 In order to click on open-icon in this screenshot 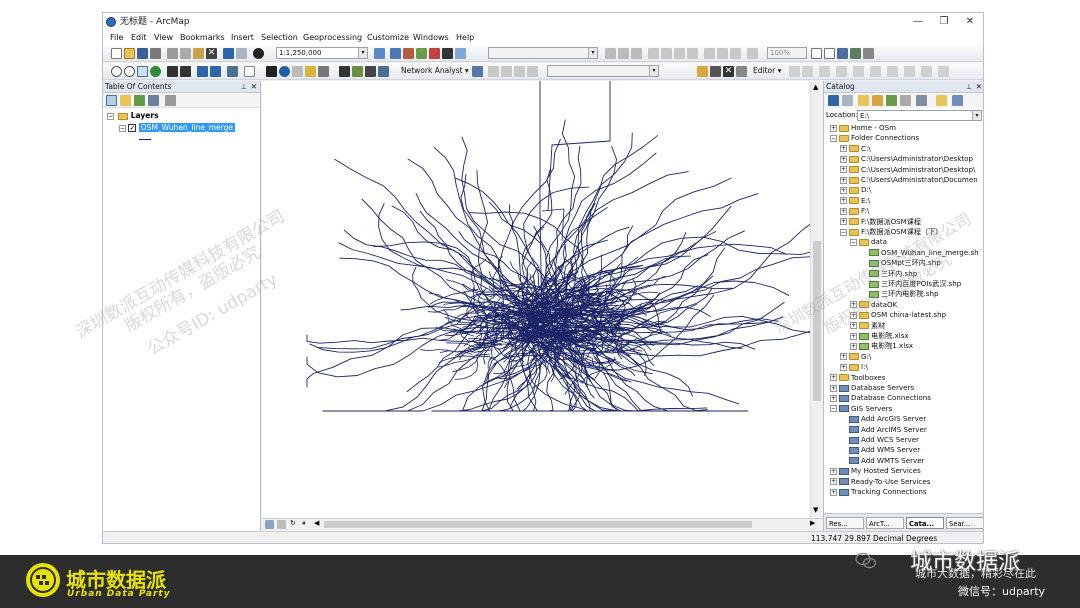, I will do `click(129, 53)`.